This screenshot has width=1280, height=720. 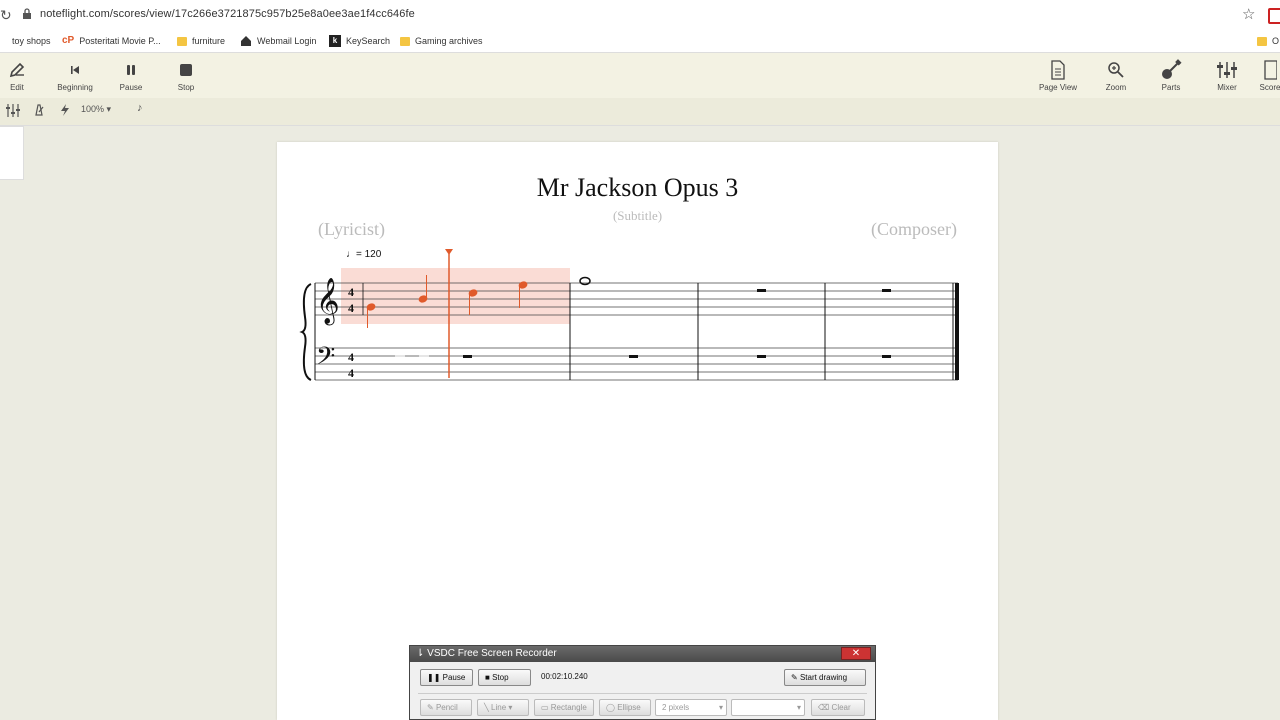 I want to click on zoom-value: 100%, so click(x=93, y=109).